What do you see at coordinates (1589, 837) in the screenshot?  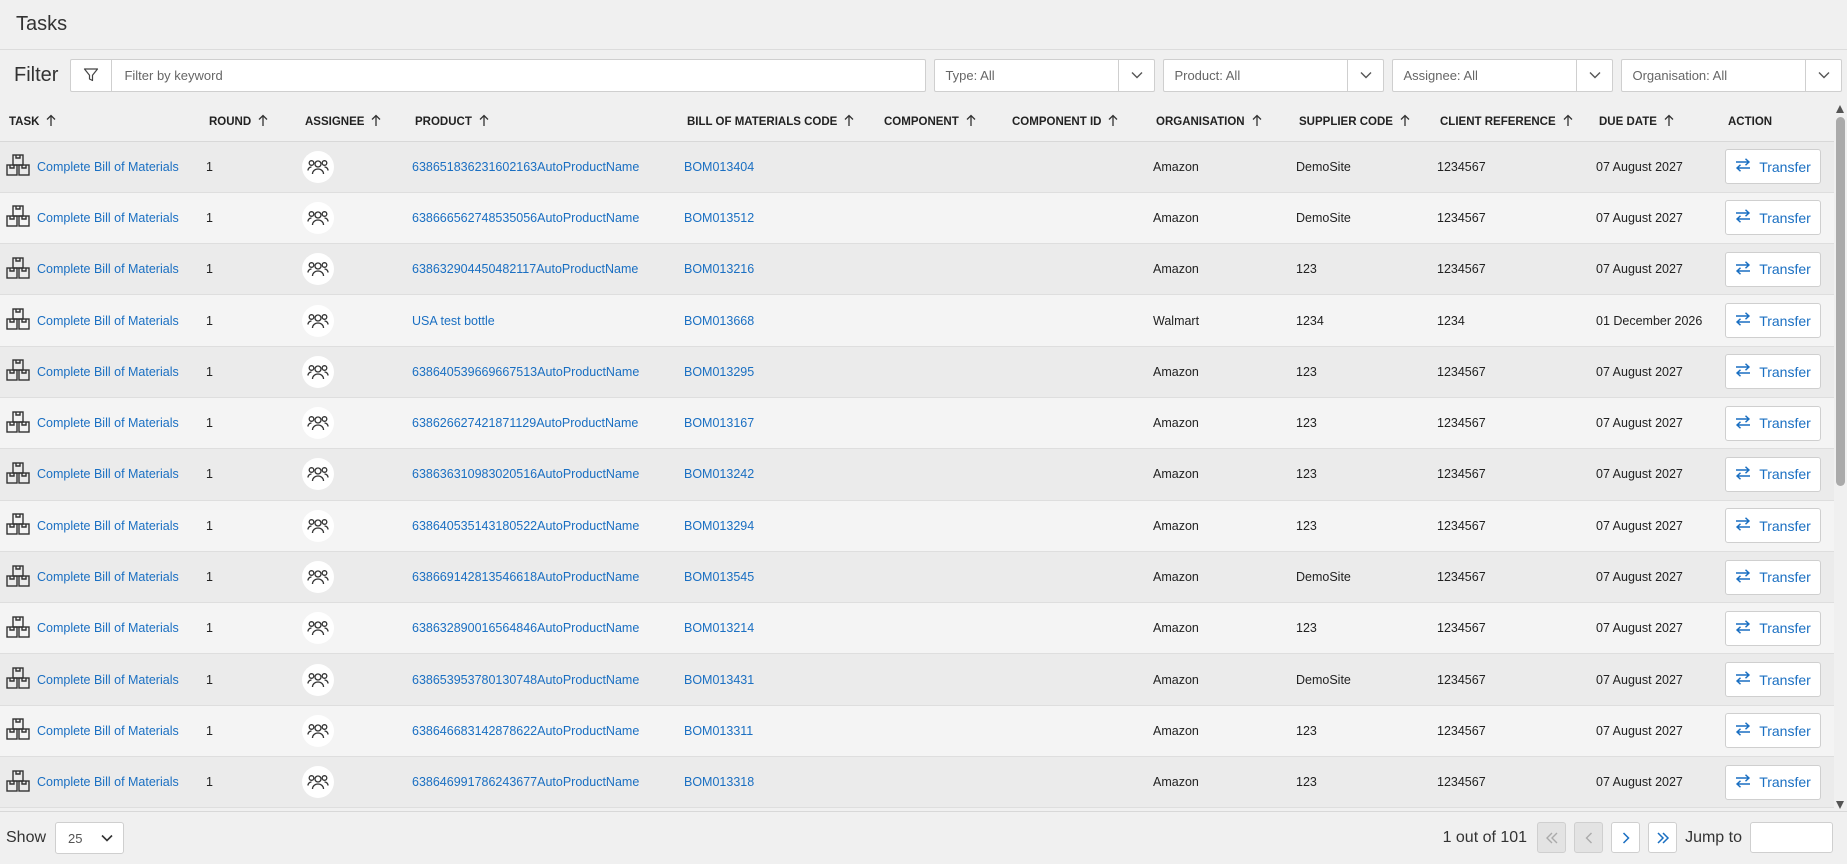 I see `previous-page-button` at bounding box center [1589, 837].